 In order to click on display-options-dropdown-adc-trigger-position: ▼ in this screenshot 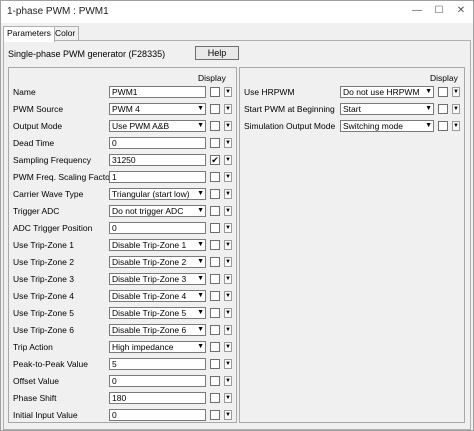, I will do `click(228, 228)`.